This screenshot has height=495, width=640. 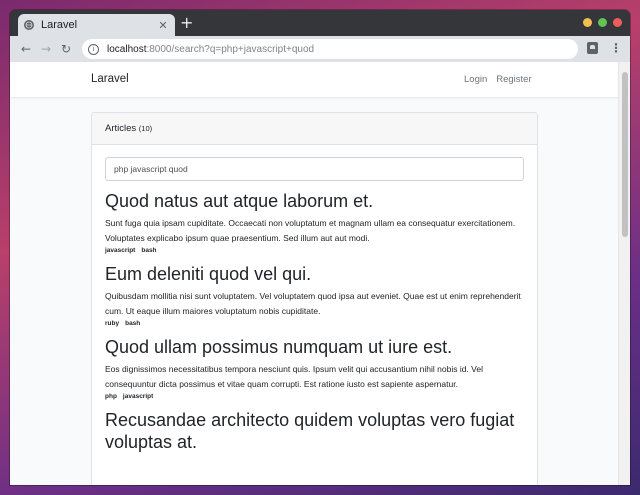 What do you see at coordinates (320, 79) in the screenshot?
I see `site-navbar: Laravel Login Register` at bounding box center [320, 79].